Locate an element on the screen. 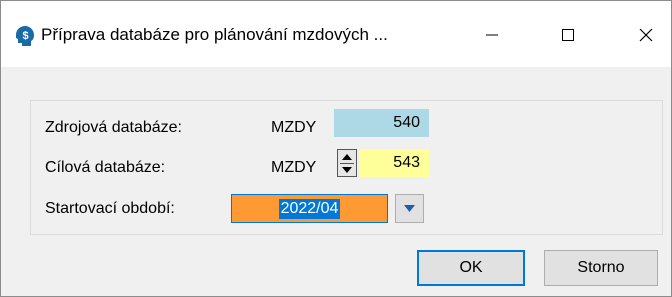  source-db-value: 540 is located at coordinates (381, 123).